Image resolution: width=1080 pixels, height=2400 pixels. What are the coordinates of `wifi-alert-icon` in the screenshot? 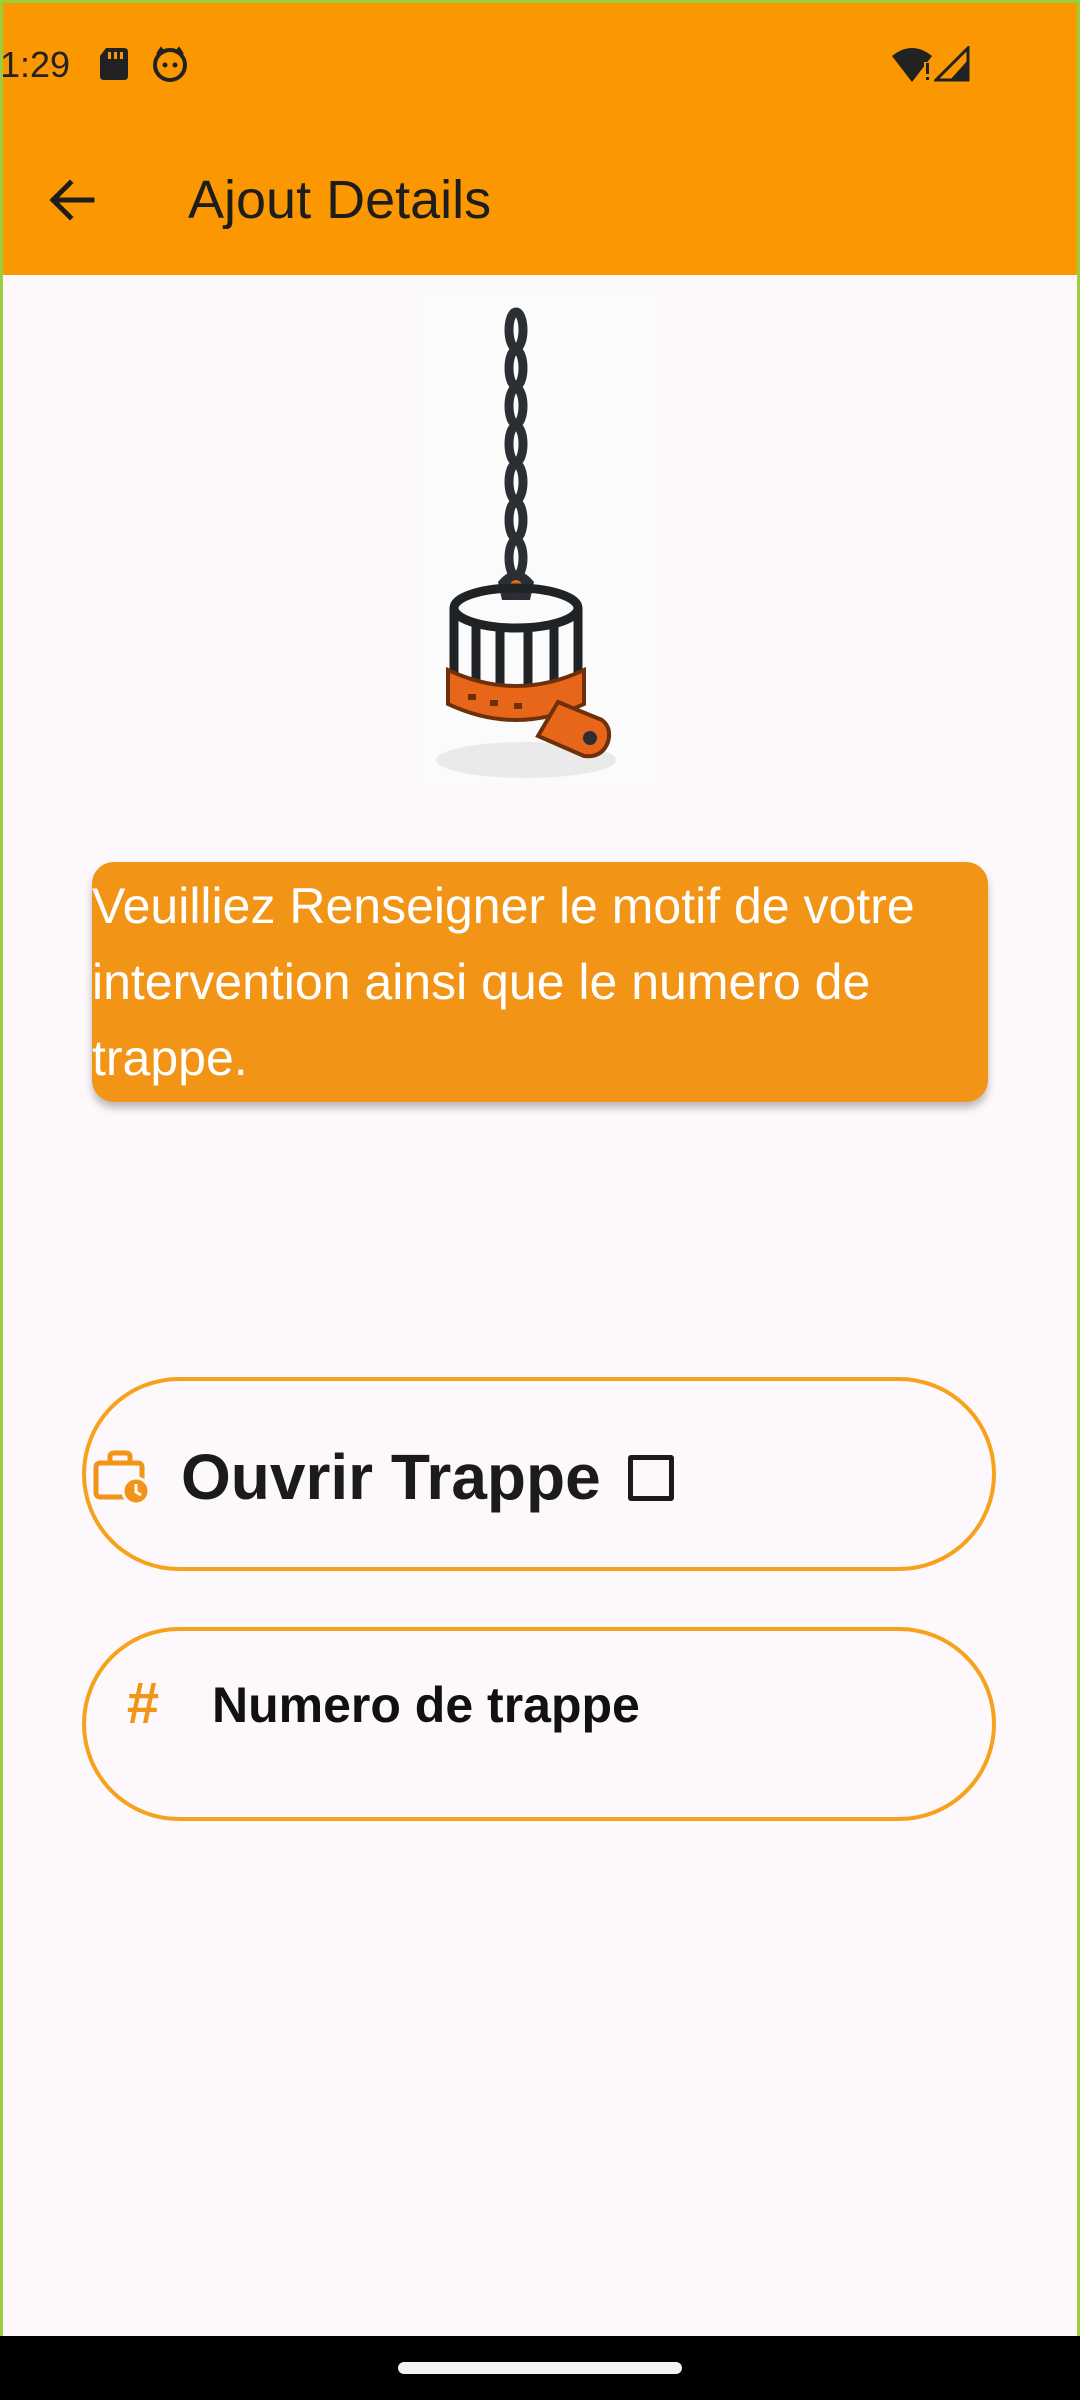 It's located at (912, 65).